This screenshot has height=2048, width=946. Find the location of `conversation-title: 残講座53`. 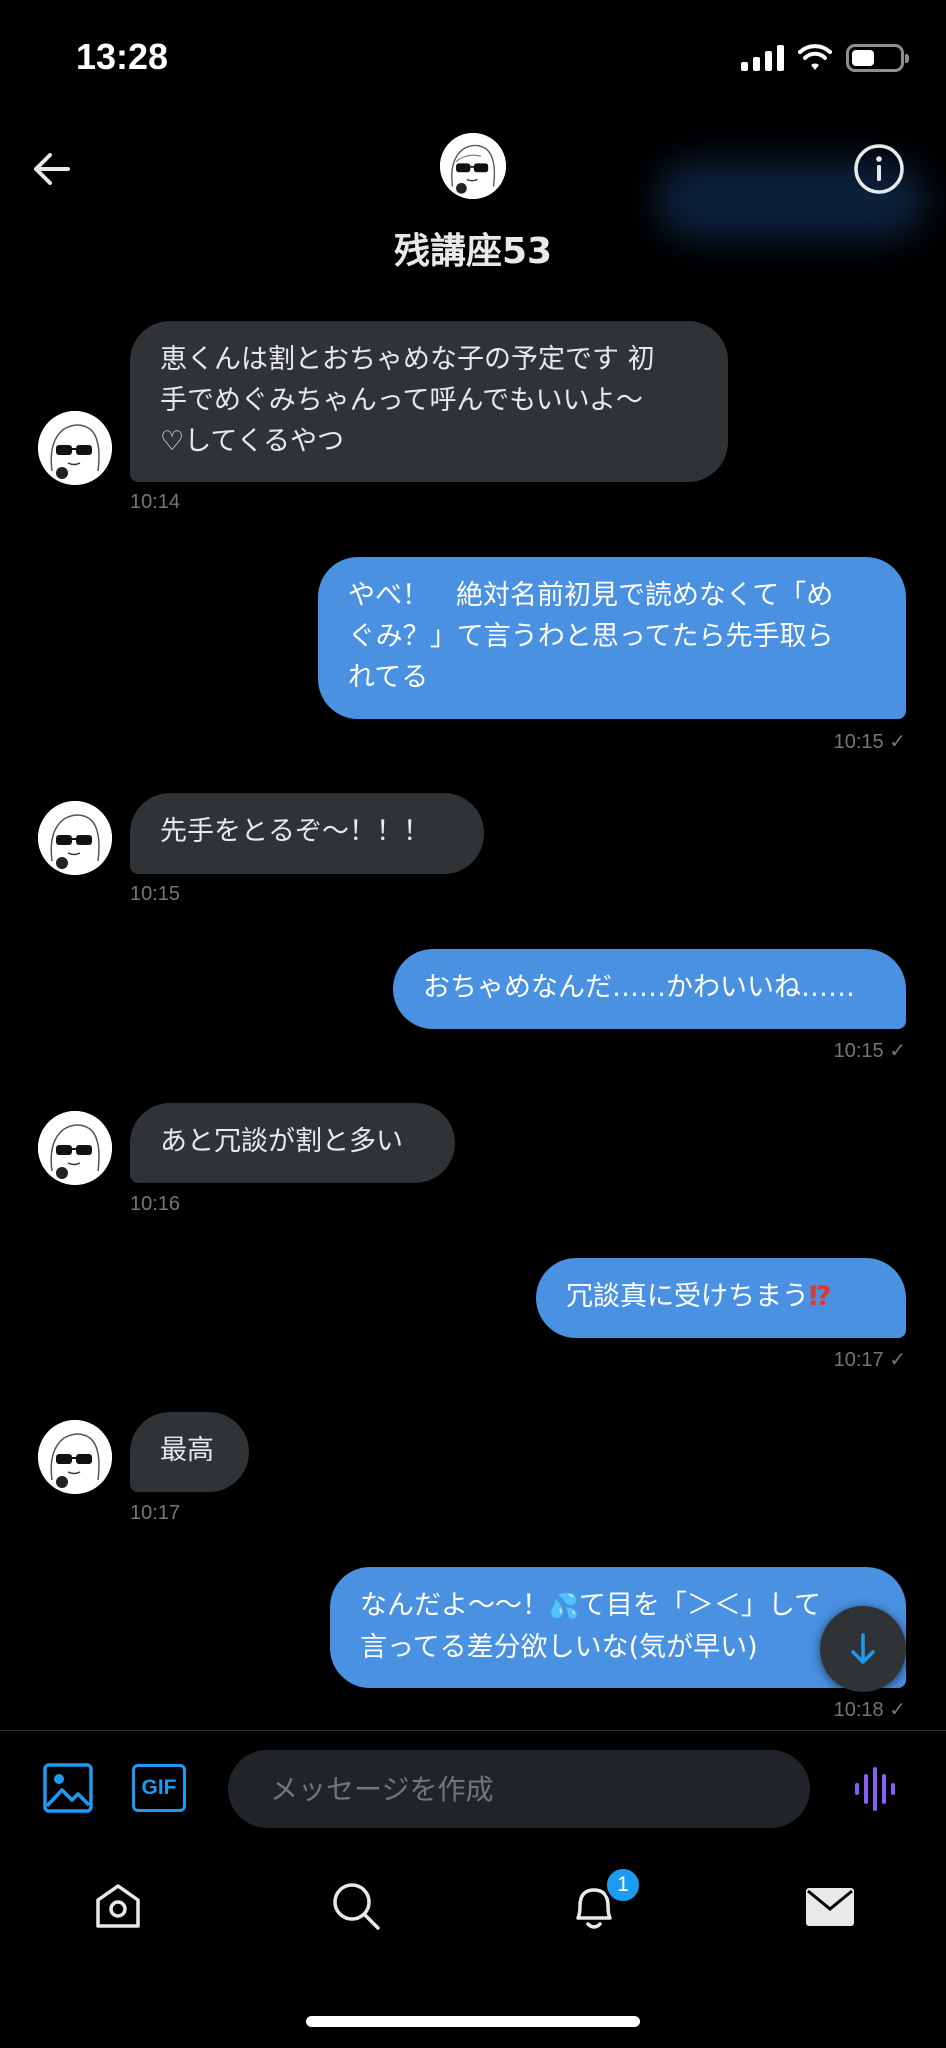

conversation-title: 残講座53 is located at coordinates (473, 248).